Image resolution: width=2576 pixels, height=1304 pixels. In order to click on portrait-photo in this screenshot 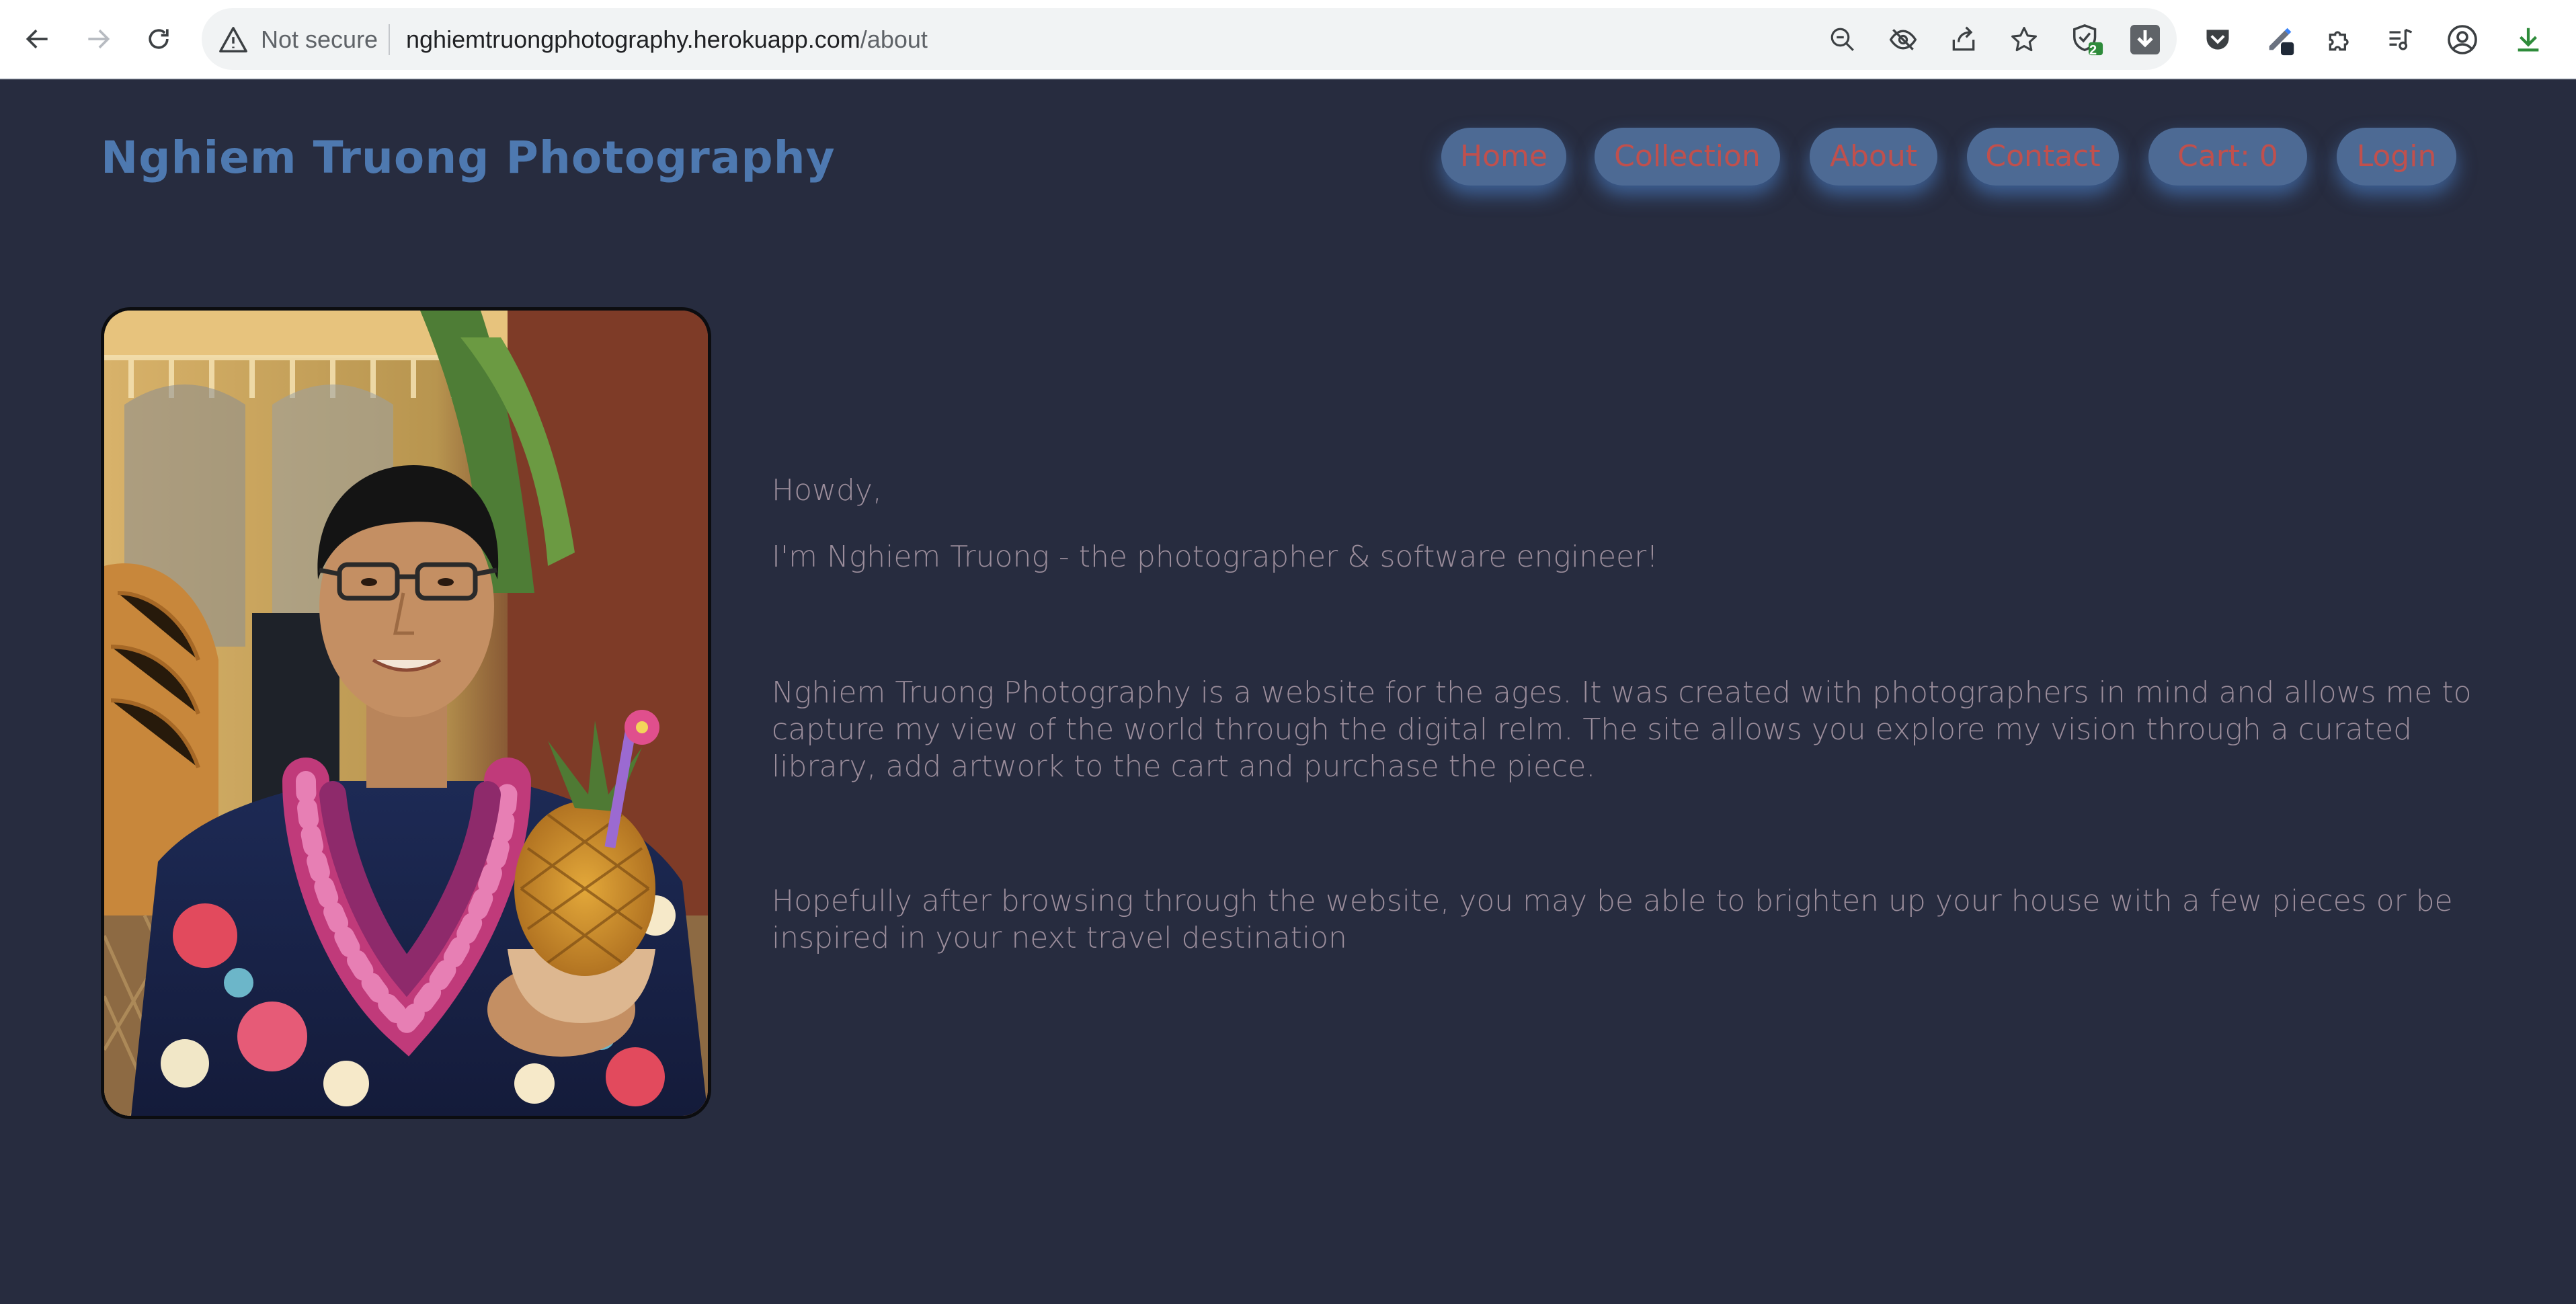, I will do `click(406, 713)`.